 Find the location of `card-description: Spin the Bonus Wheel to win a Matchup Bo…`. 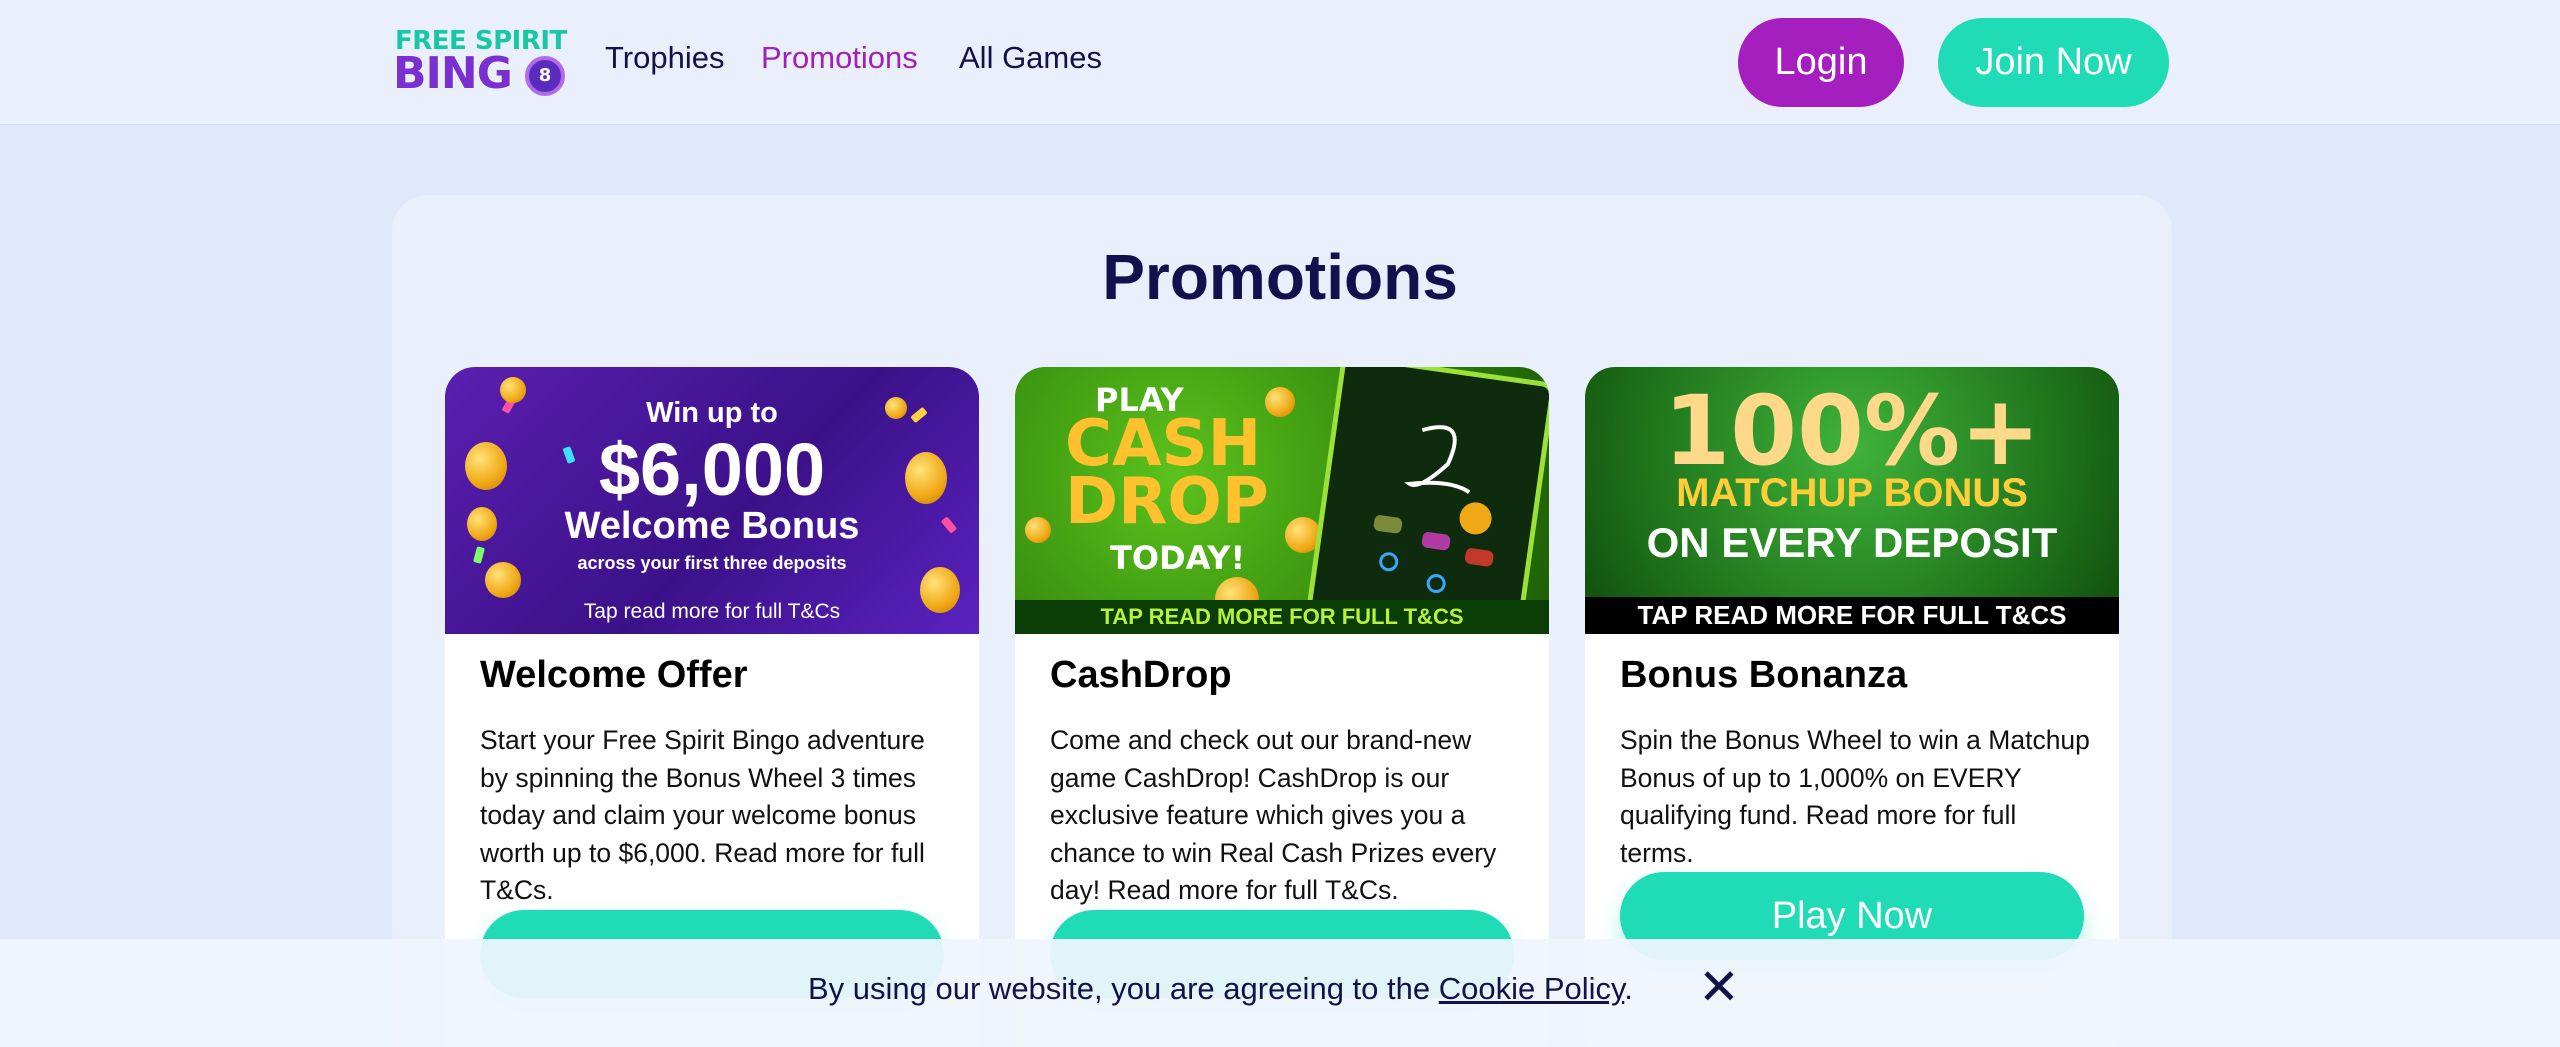

card-description: Spin the Bonus Wheel to win a Matchup Bo… is located at coordinates (1855, 796).